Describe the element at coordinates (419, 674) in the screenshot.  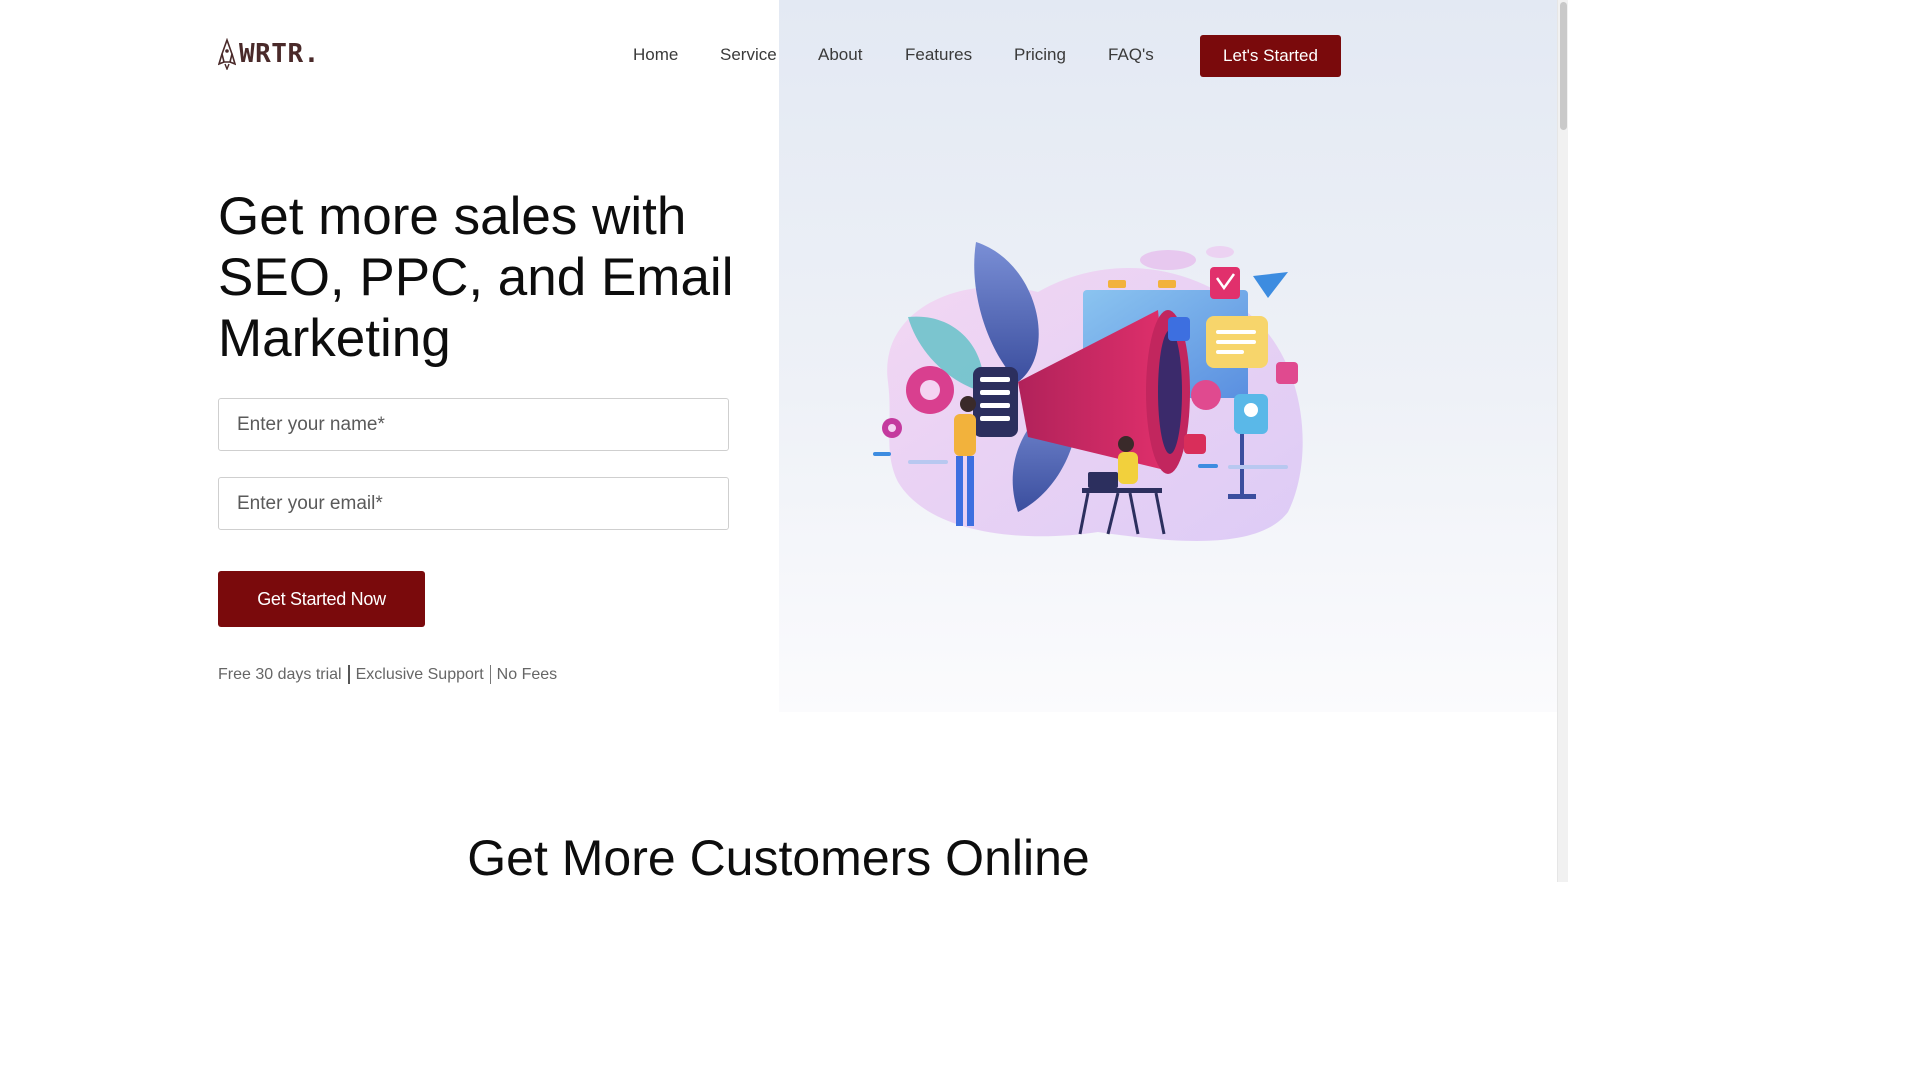
I see `perk-exclusive-support: Exclusive Support` at that location.